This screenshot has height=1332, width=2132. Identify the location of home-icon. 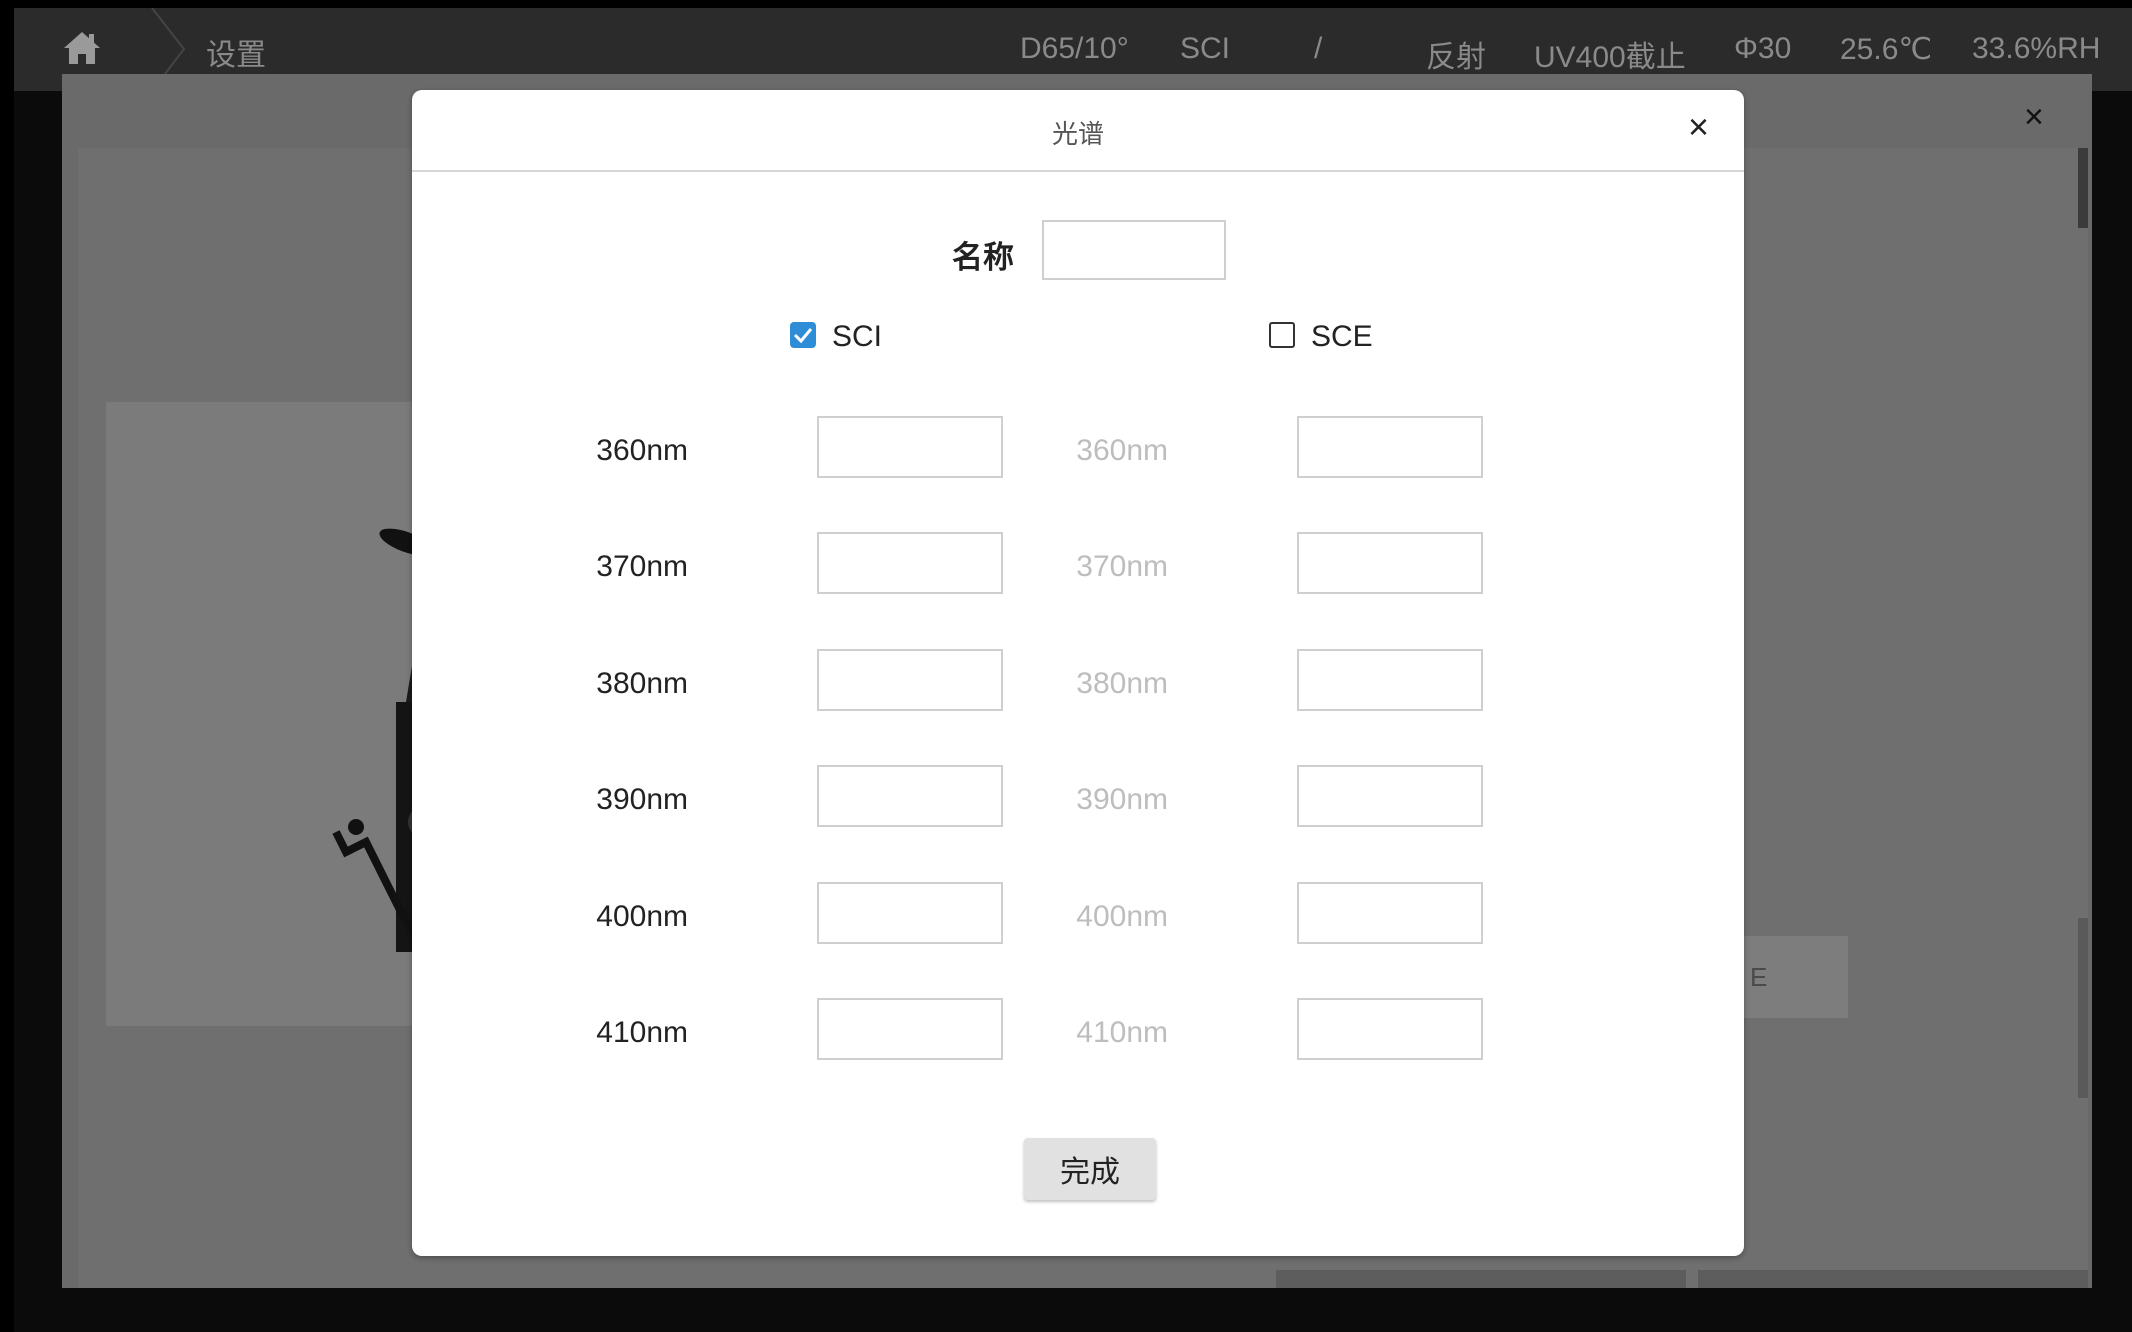
(82, 48).